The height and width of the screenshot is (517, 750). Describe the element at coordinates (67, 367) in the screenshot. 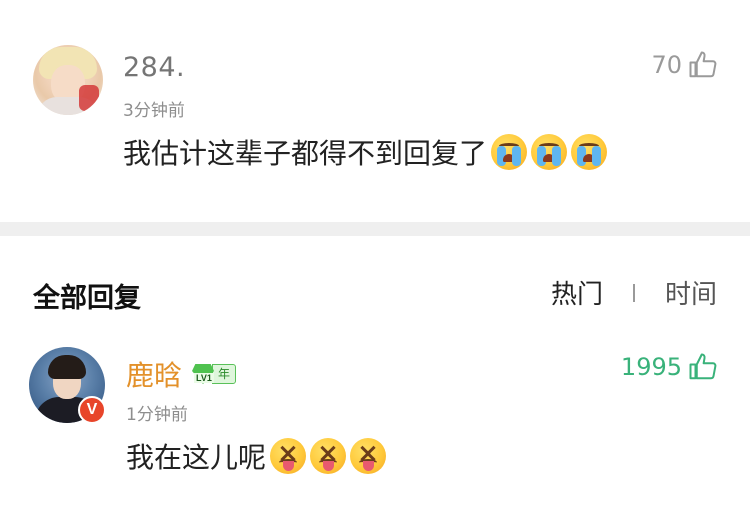

I see `avatar-hair` at that location.